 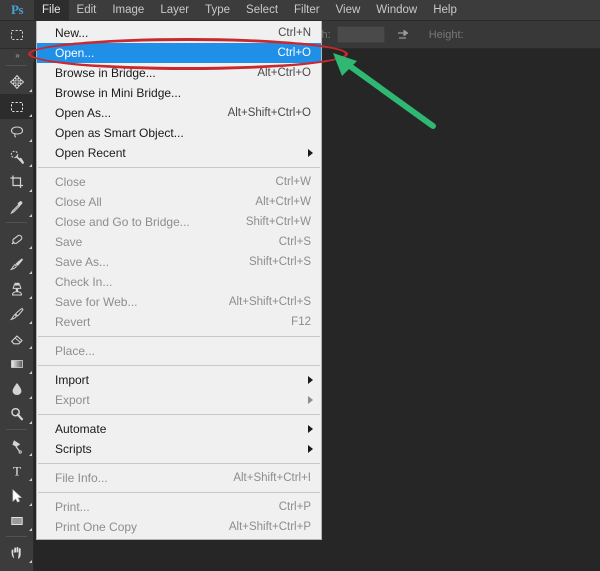 What do you see at coordinates (17, 238) in the screenshot?
I see `spot-healing-brush-tool` at bounding box center [17, 238].